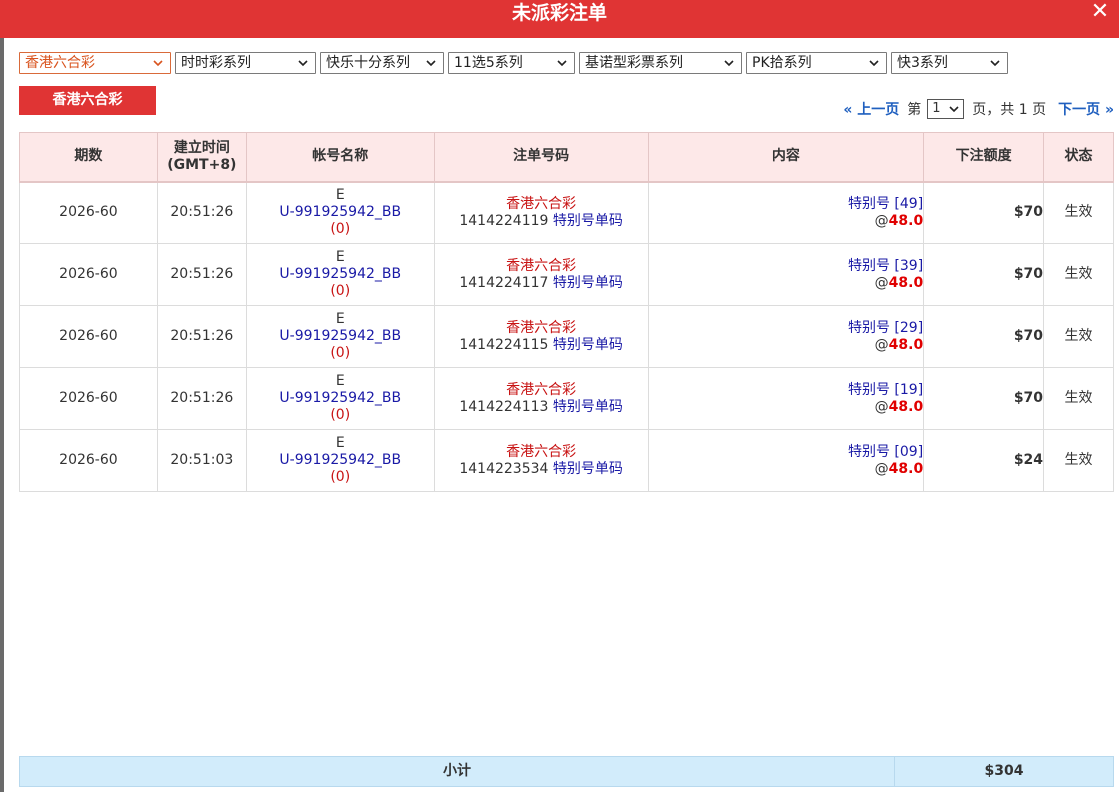  What do you see at coordinates (504, 344) in the screenshot?
I see `bet-number: 1414224115` at bounding box center [504, 344].